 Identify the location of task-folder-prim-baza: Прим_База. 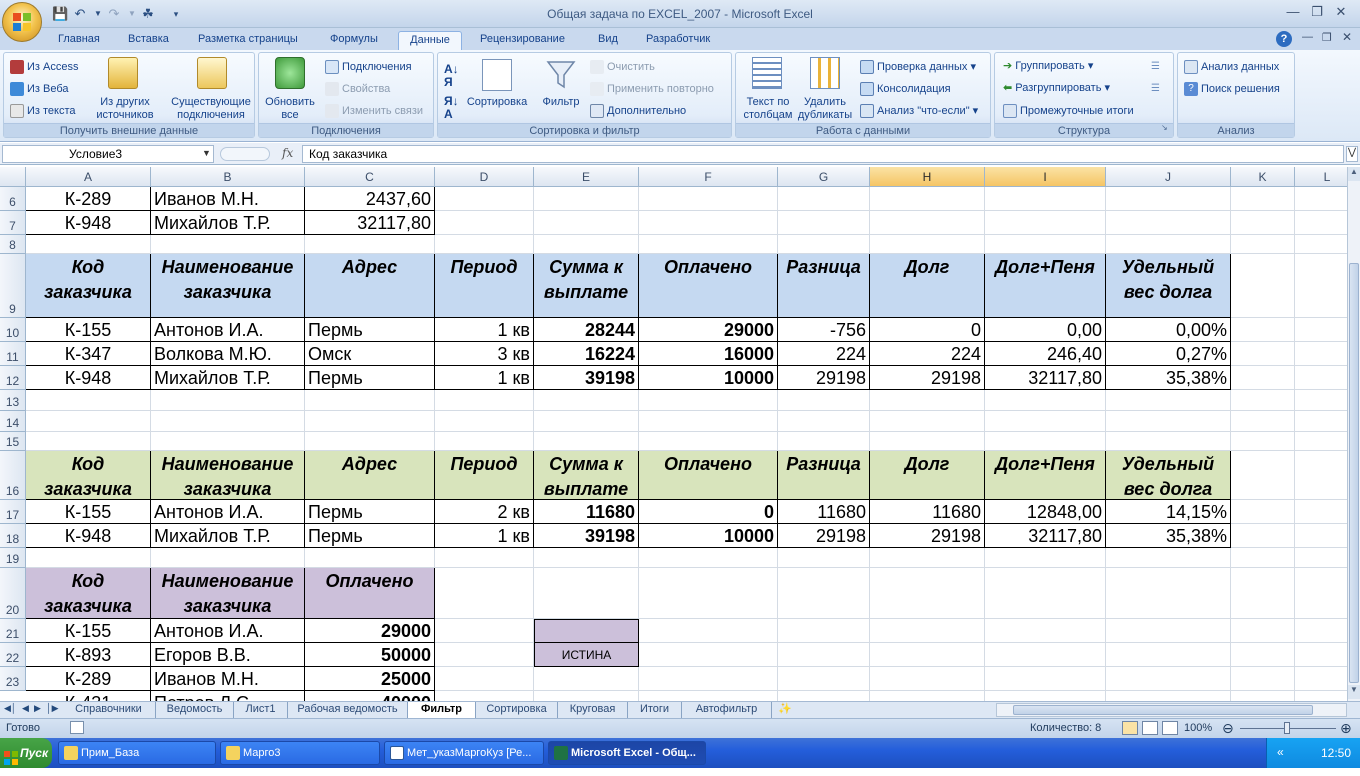
(137, 753).